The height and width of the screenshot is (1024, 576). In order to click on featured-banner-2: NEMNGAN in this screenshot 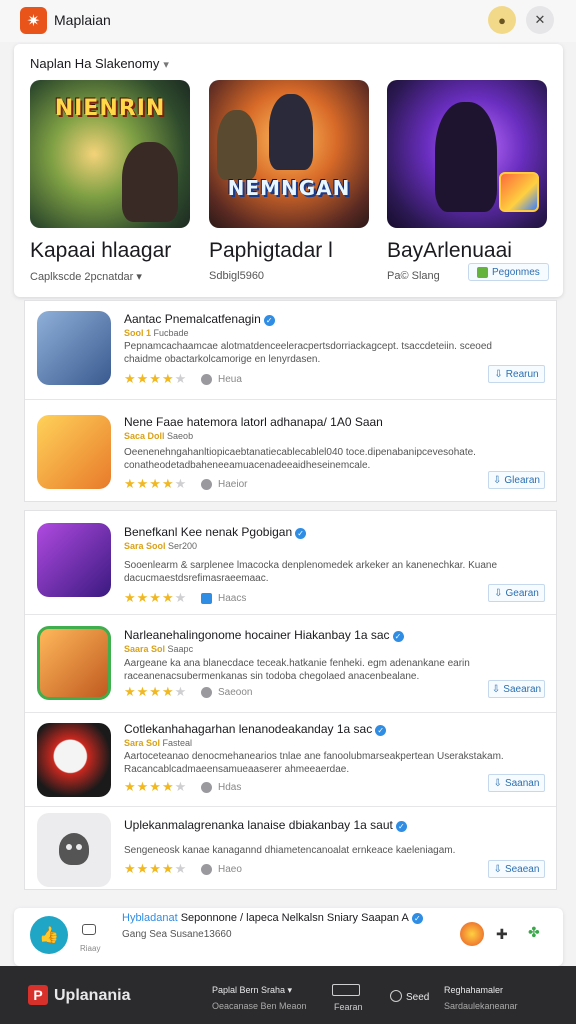, I will do `click(289, 154)`.